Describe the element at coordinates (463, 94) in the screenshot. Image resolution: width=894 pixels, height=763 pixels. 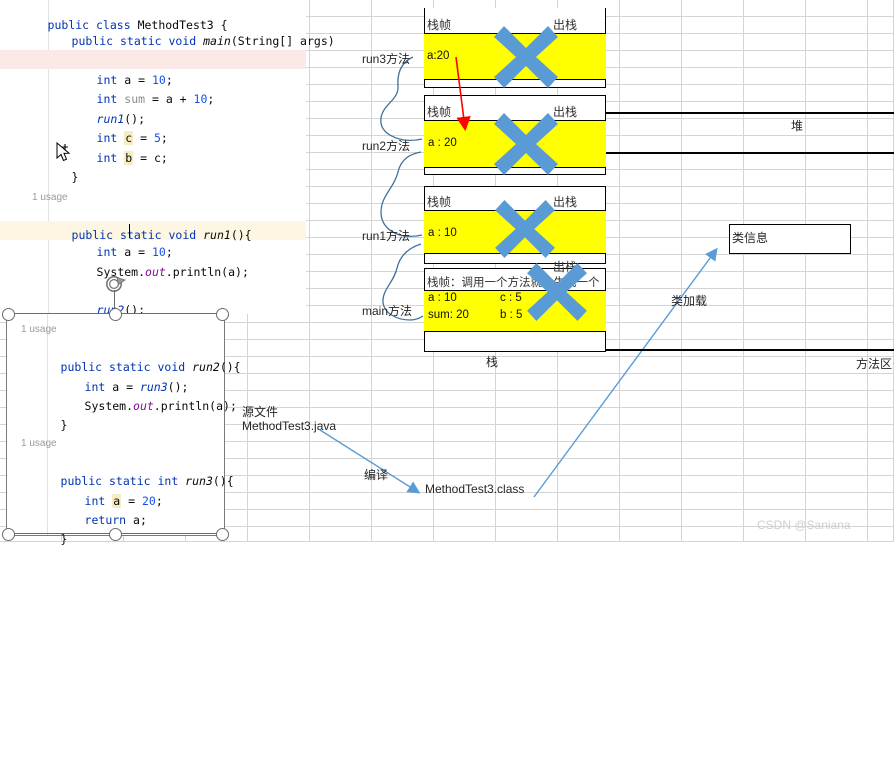
I see `connector-layer-front` at that location.